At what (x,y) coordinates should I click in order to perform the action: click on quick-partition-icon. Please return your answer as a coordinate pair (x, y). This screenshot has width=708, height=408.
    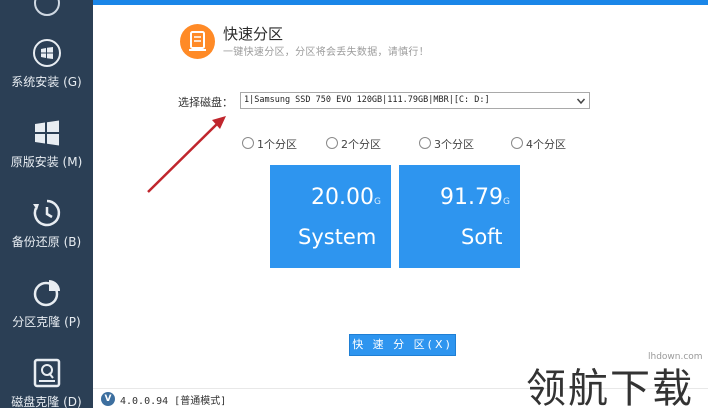
    Looking at the image, I should click on (197, 41).